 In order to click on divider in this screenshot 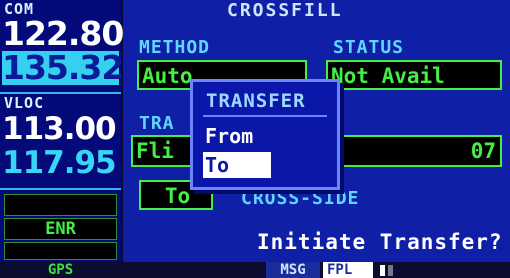, I will do `click(60, 189)`.